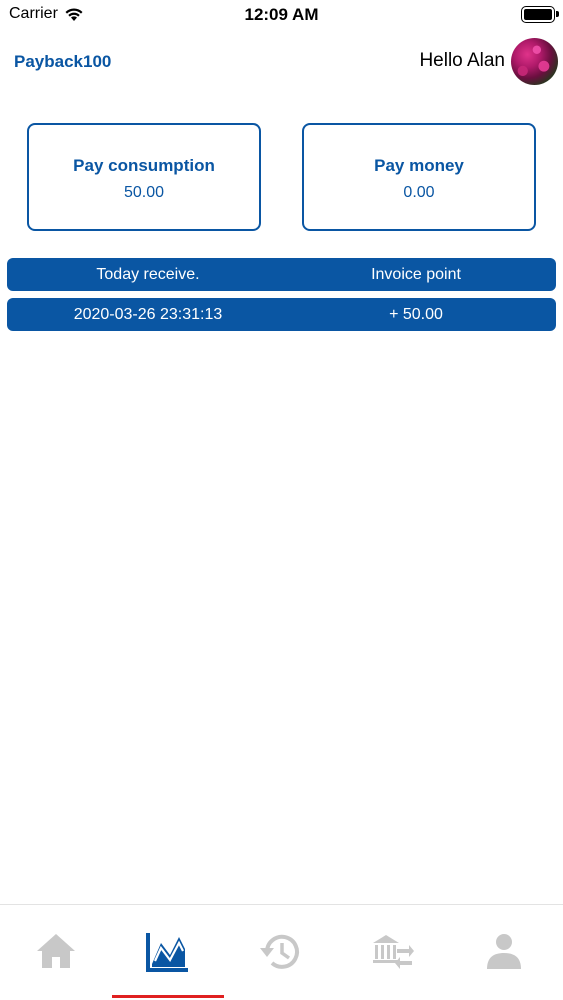 This screenshot has width=563, height=1000. I want to click on table-header: Today receive. Invoice point, so click(281, 274).